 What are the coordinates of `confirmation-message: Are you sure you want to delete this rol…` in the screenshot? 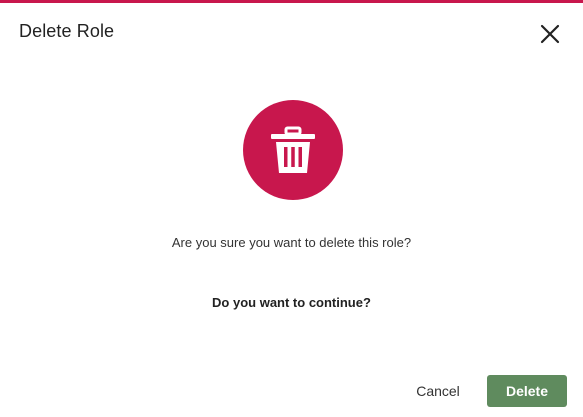 It's located at (291, 242).